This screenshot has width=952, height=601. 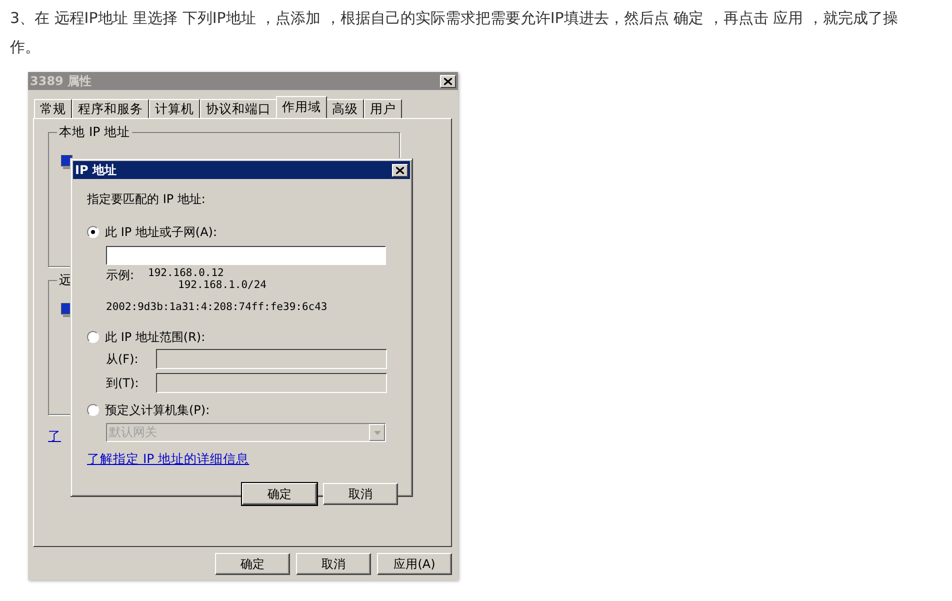 What do you see at coordinates (123, 383) in the screenshot?
I see `field-label: 到(T):` at bounding box center [123, 383].